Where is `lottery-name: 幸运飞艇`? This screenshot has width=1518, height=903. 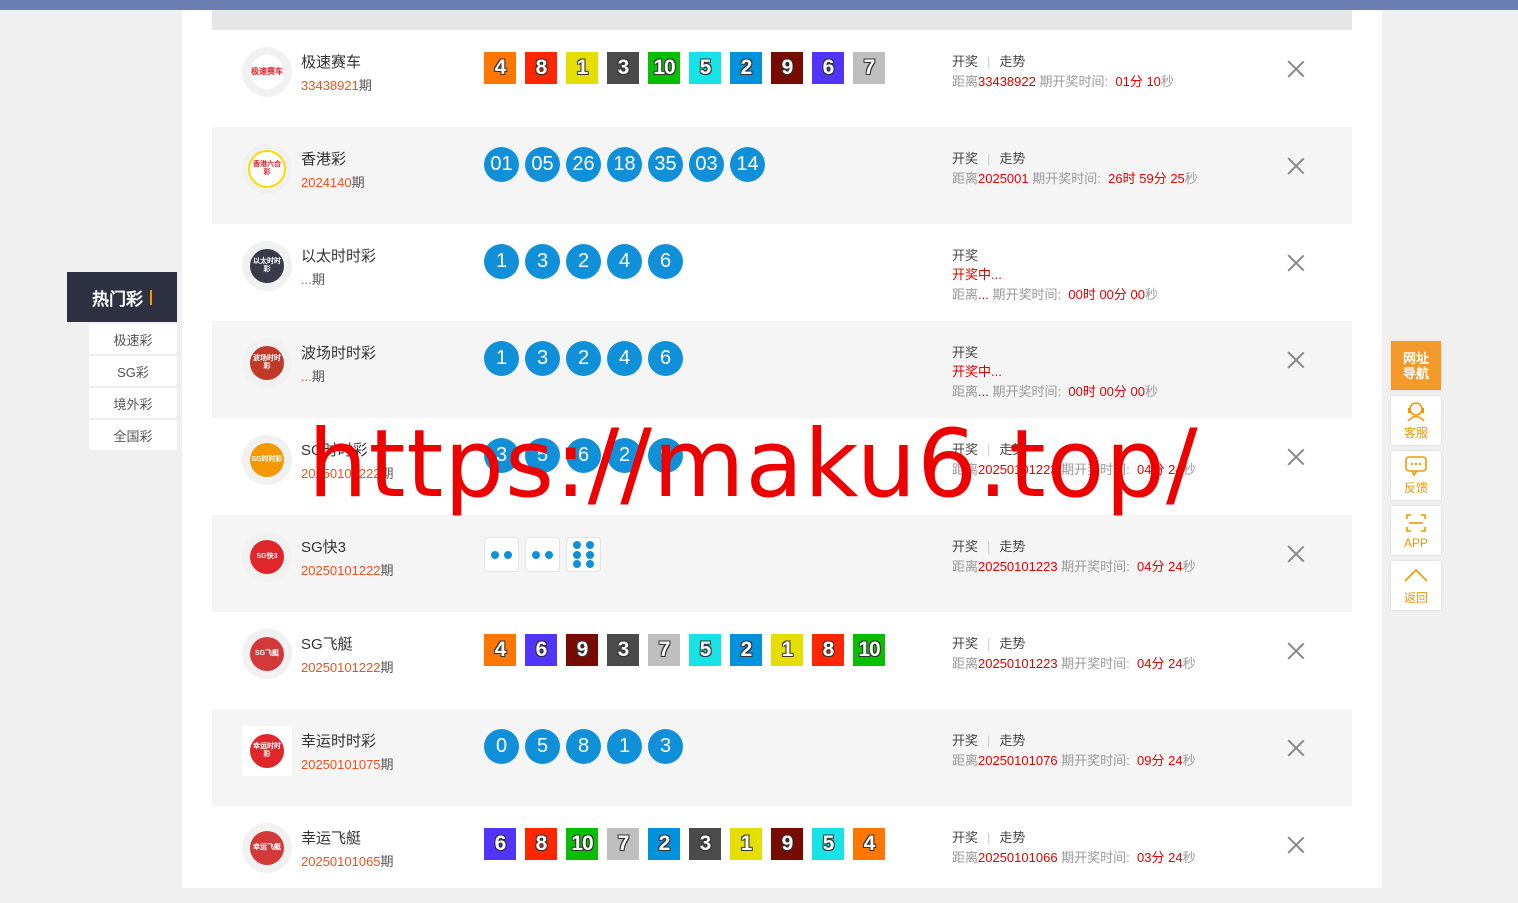
lottery-name: 幸运飞艇 is located at coordinates (331, 837).